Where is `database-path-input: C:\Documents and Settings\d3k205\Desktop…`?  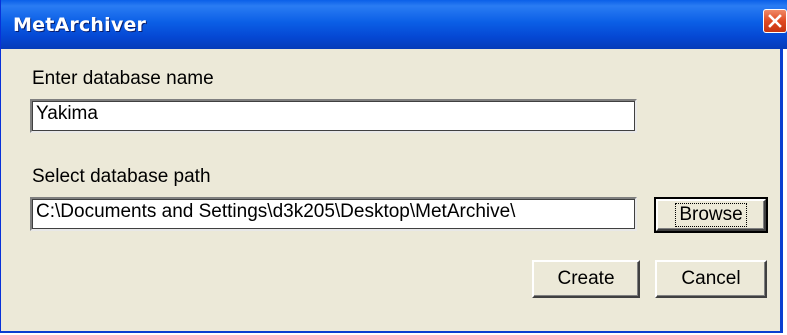 database-path-input: C:\Documents and Settings\d3k205\Desktop… is located at coordinates (333, 214).